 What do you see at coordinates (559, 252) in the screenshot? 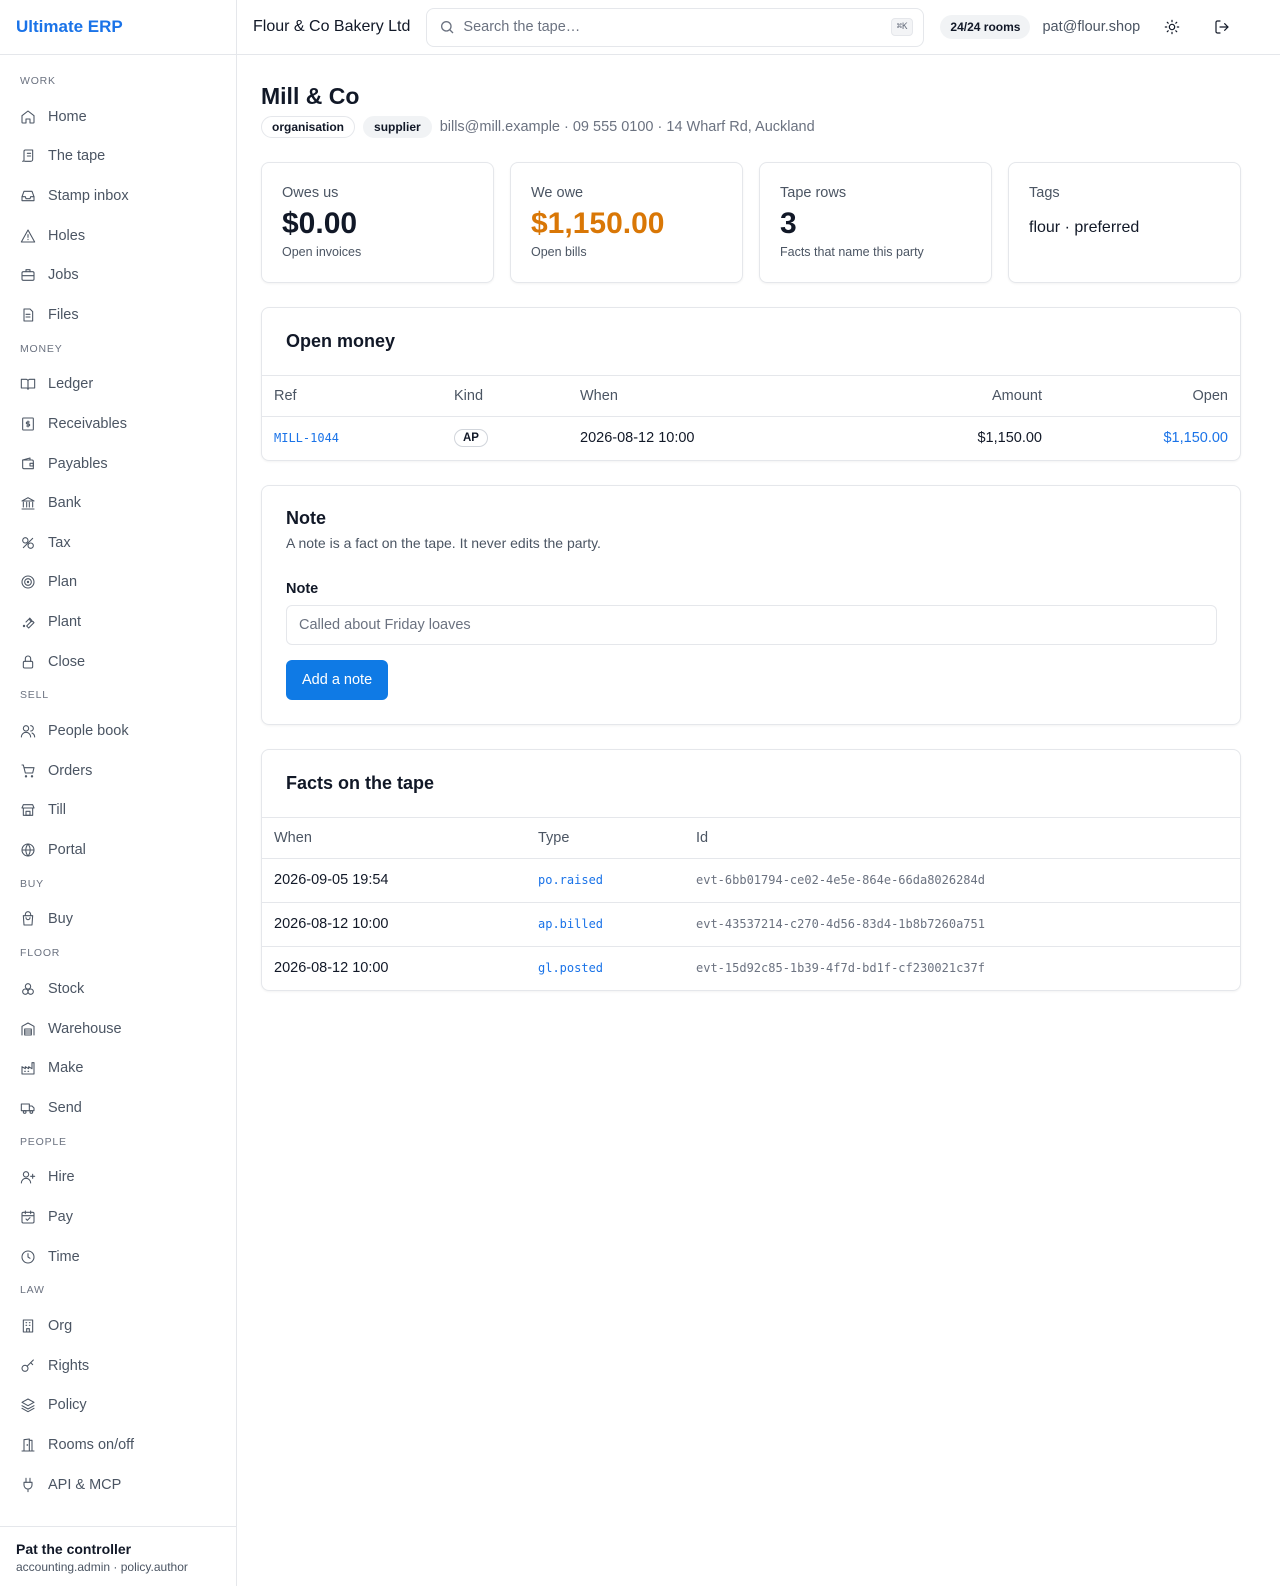
I see `card-sub: Open bills` at bounding box center [559, 252].